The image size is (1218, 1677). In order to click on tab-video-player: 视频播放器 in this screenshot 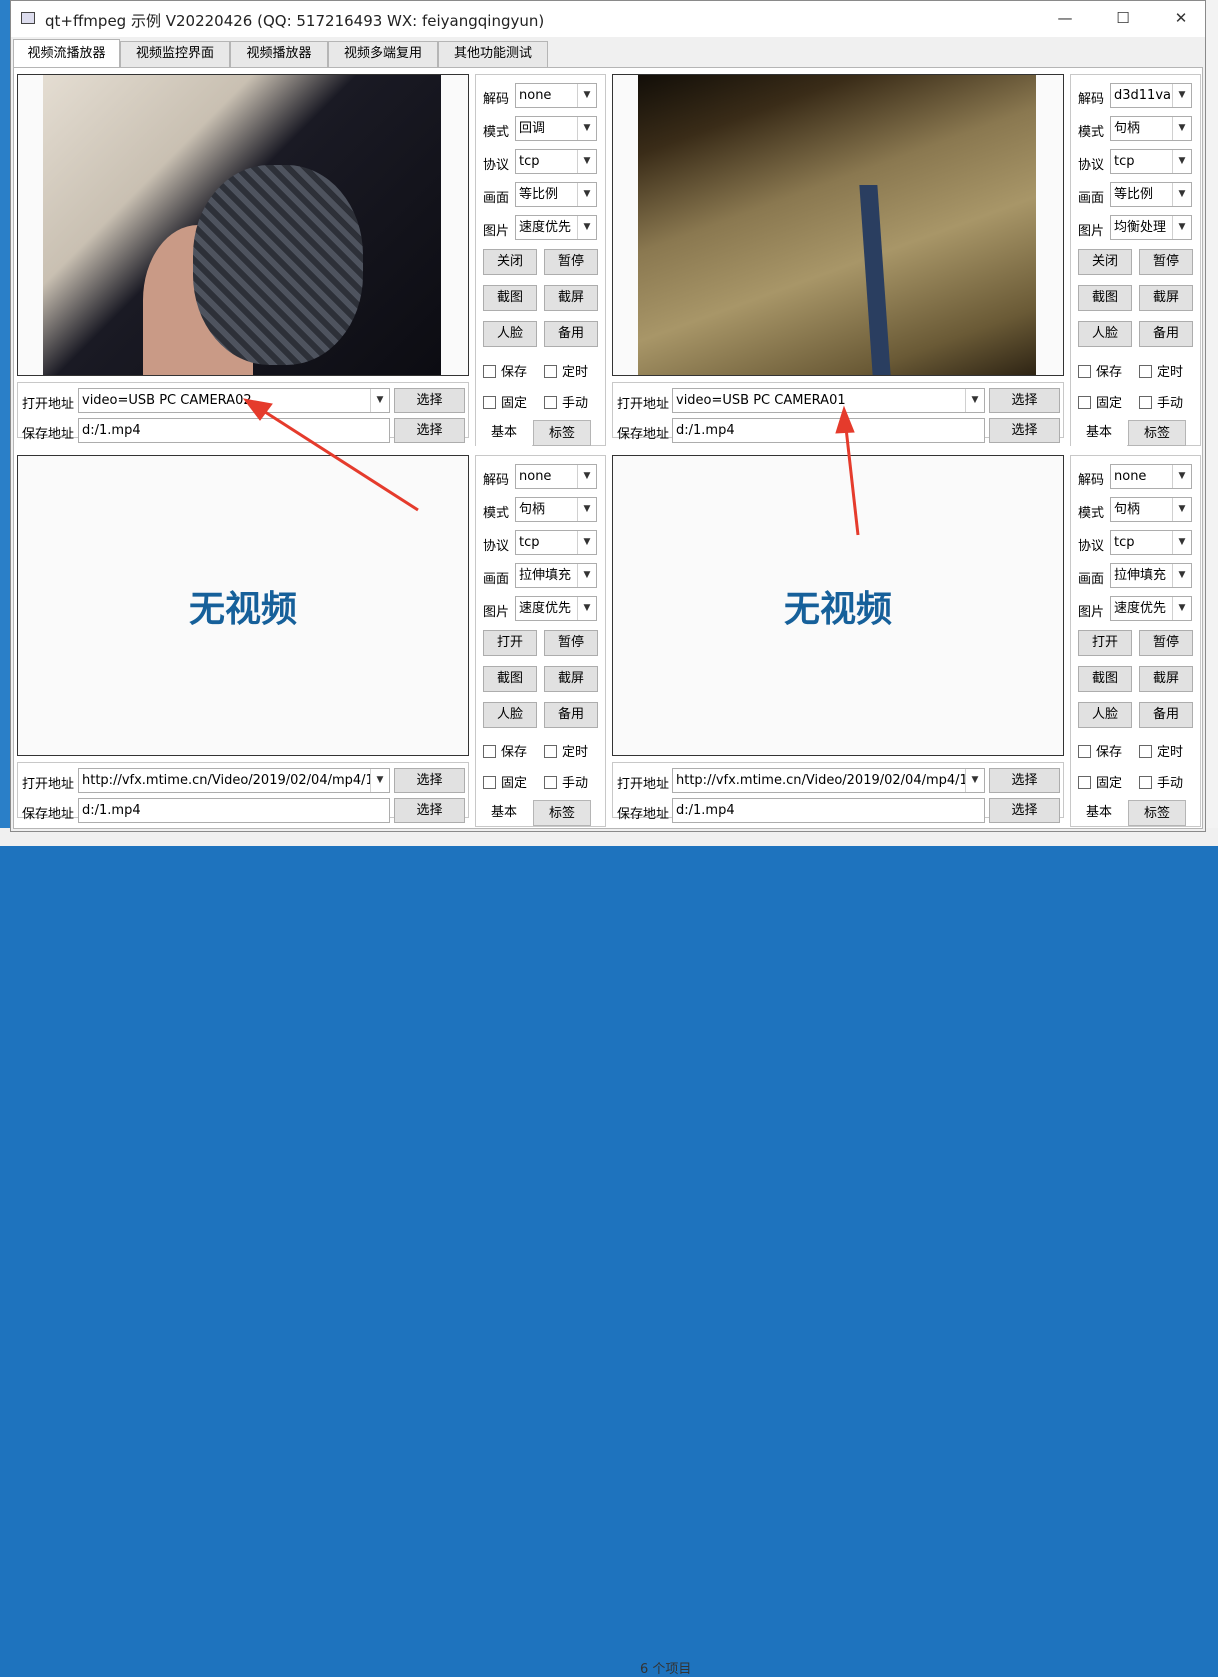, I will do `click(279, 54)`.